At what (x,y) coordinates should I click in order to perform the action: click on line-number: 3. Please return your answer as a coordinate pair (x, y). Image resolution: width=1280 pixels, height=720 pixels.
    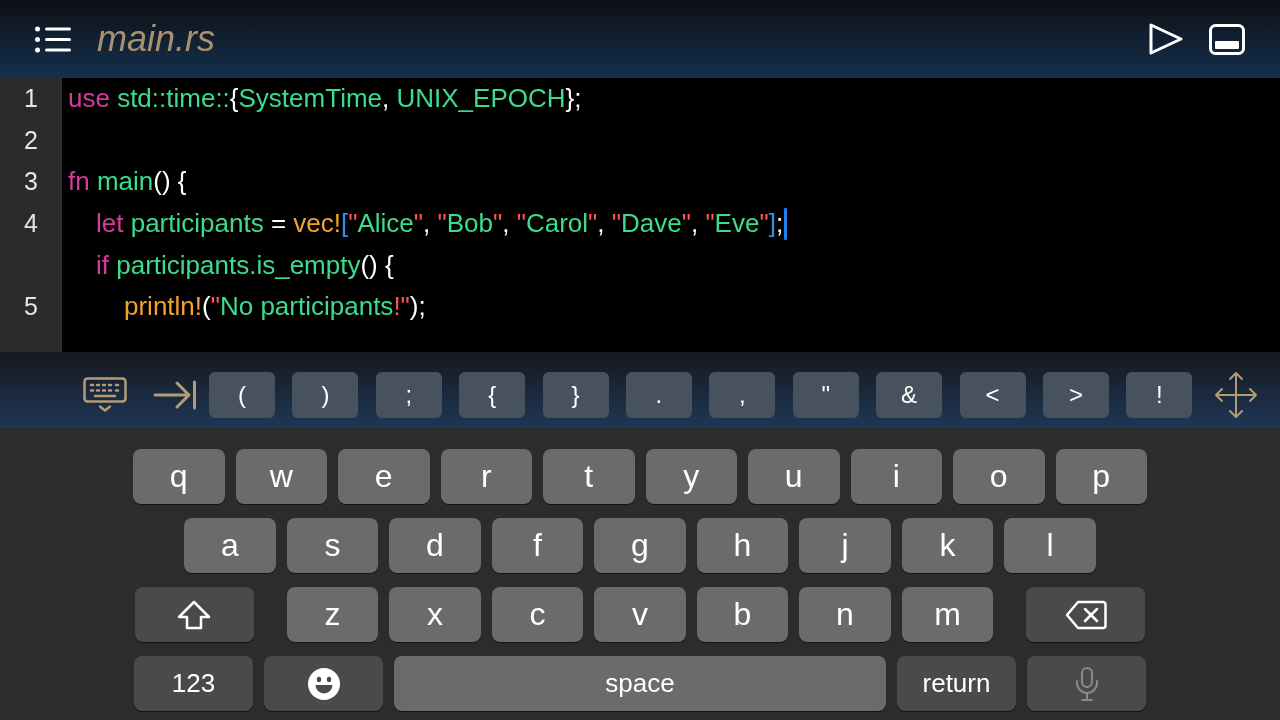
    Looking at the image, I should click on (31, 182).